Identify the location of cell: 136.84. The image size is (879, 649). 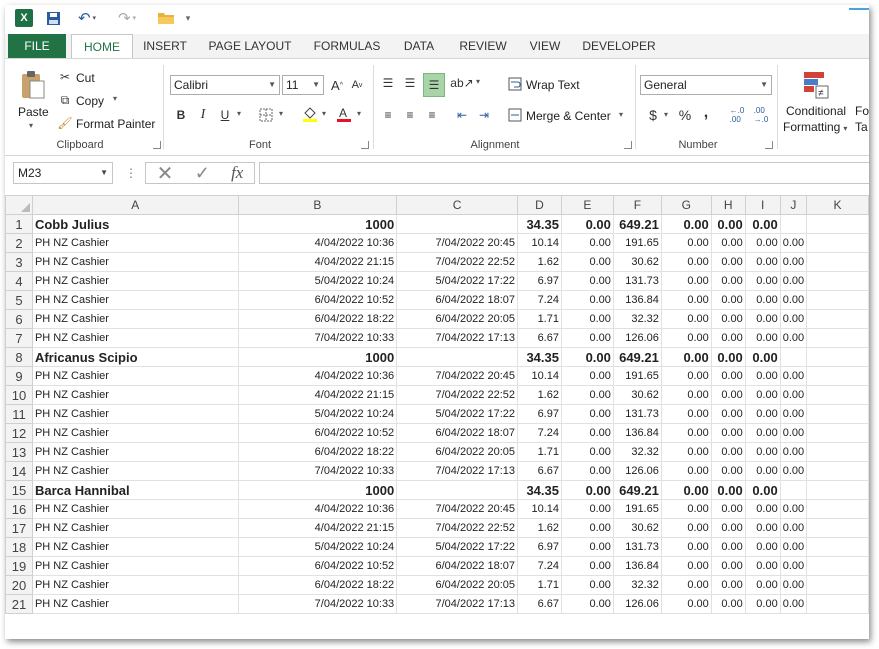
(637, 300).